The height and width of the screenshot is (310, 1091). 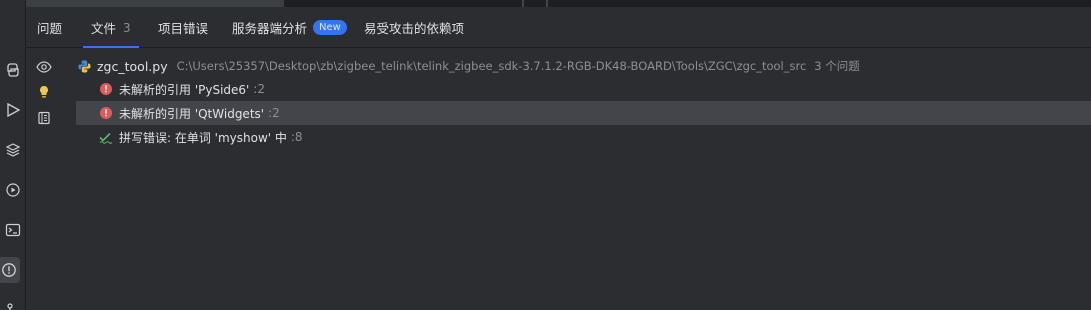 I want to click on left-tool-strip, so click(x=13, y=155).